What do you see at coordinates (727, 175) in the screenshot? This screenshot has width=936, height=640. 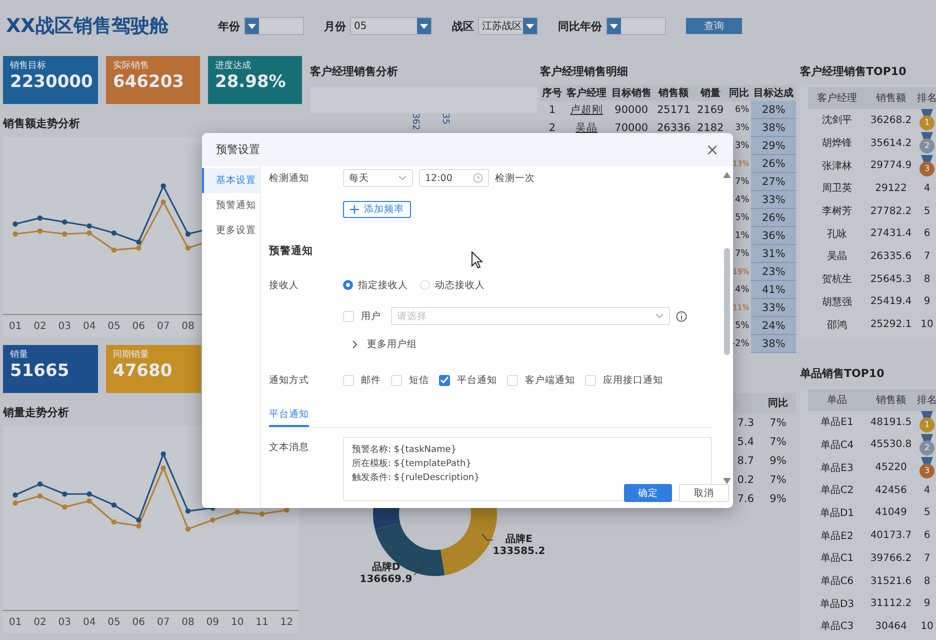 I see `scroll-up-icon` at bounding box center [727, 175].